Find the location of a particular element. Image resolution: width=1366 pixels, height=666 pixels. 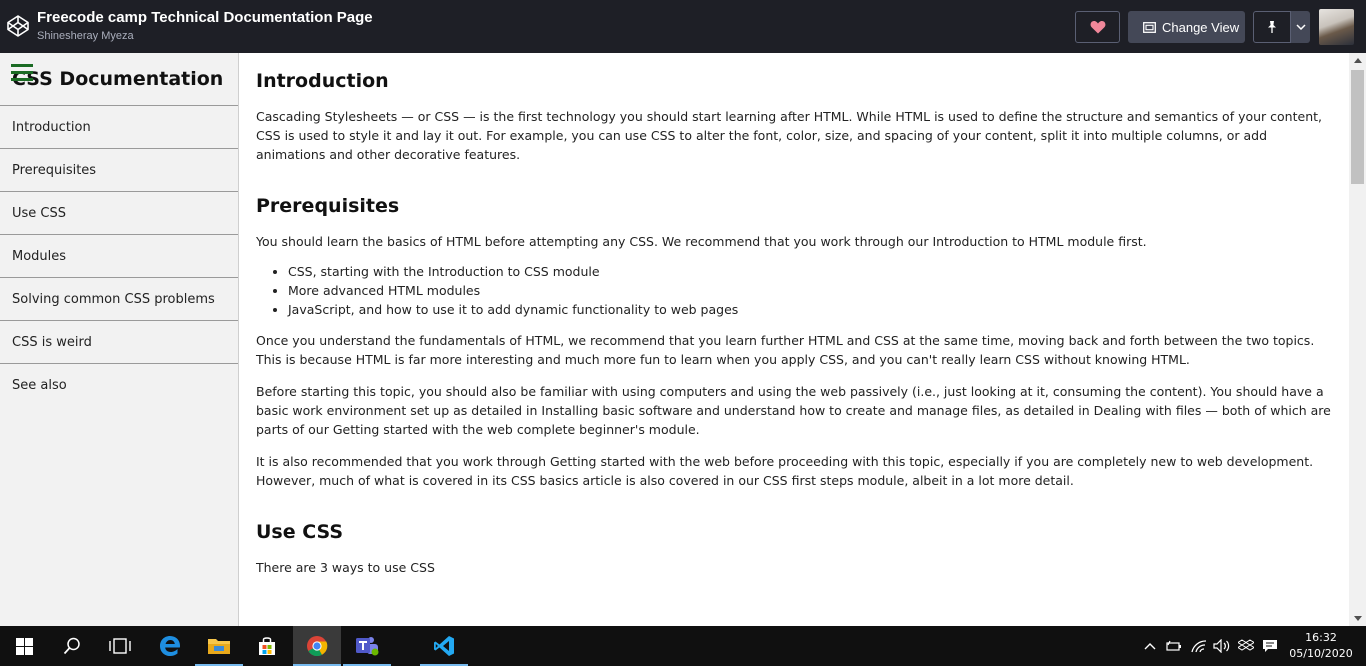

store-icon is located at coordinates (267, 646).